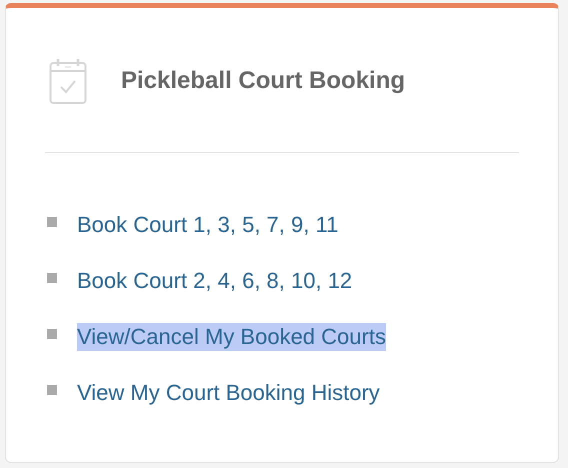  What do you see at coordinates (207, 225) in the screenshot?
I see `menu-link: Book Court 1, 3, 5, 7, 9, 11` at bounding box center [207, 225].